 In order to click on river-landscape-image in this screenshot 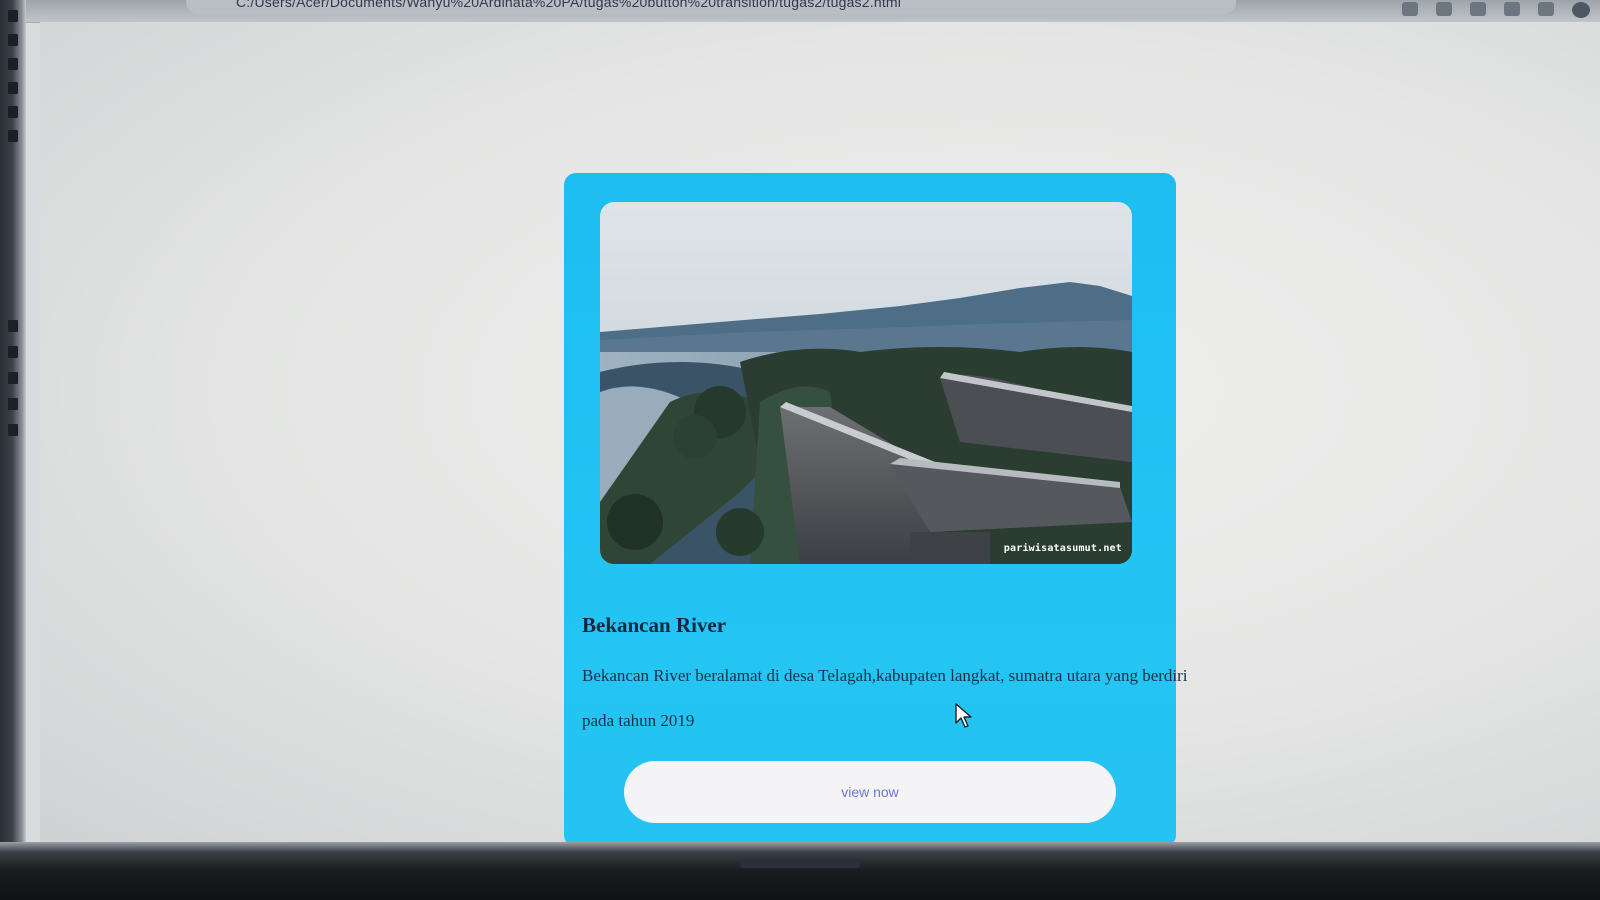, I will do `click(866, 383)`.